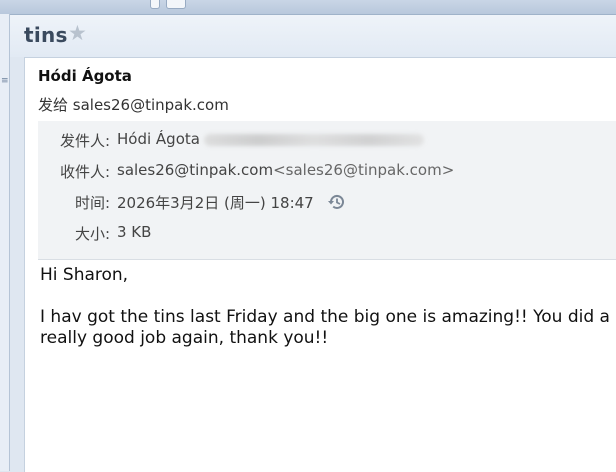 Image resolution: width=616 pixels, height=472 pixels. What do you see at coordinates (84, 141) in the screenshot?
I see `from-label: 发件人:` at bounding box center [84, 141].